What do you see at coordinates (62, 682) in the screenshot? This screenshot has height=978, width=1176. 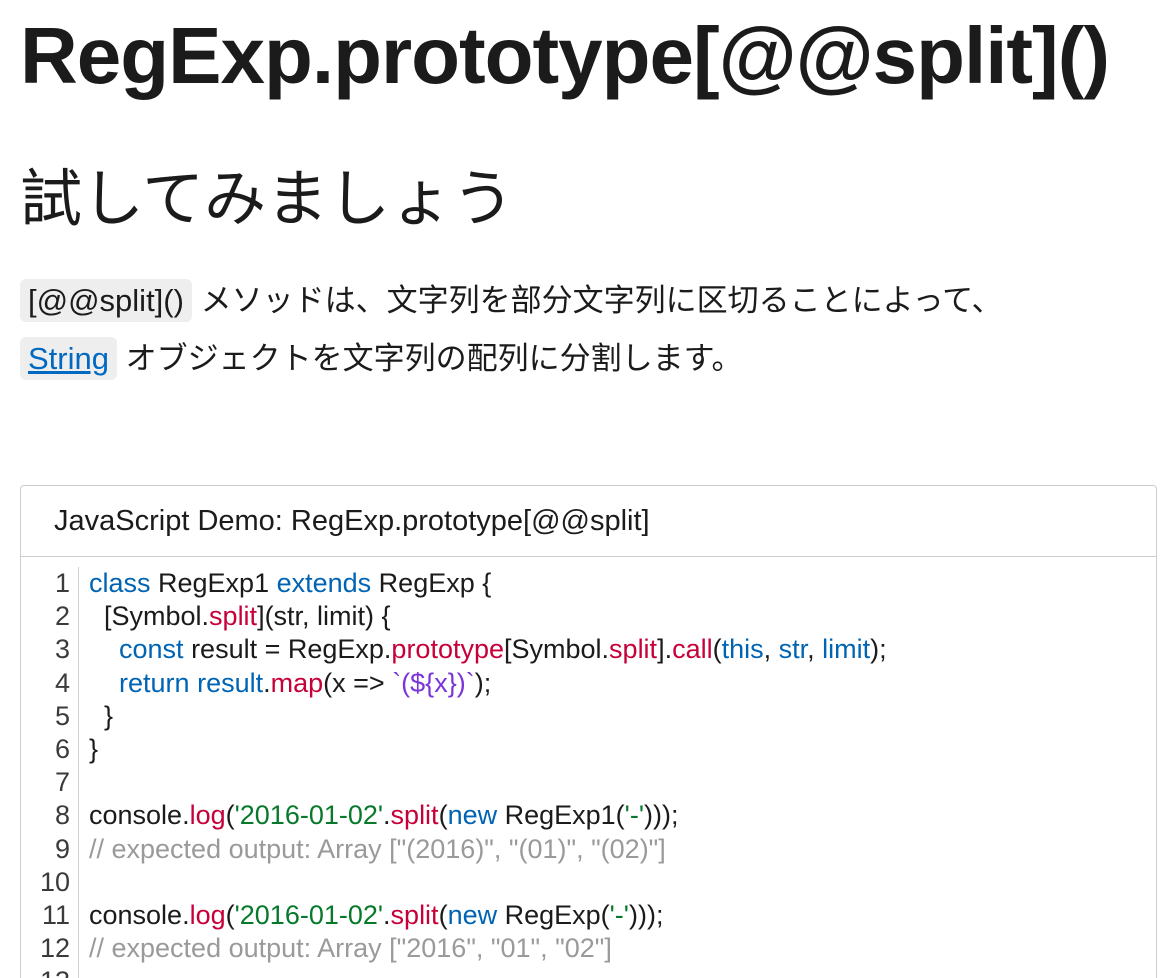 I see `line-number: 4` at bounding box center [62, 682].